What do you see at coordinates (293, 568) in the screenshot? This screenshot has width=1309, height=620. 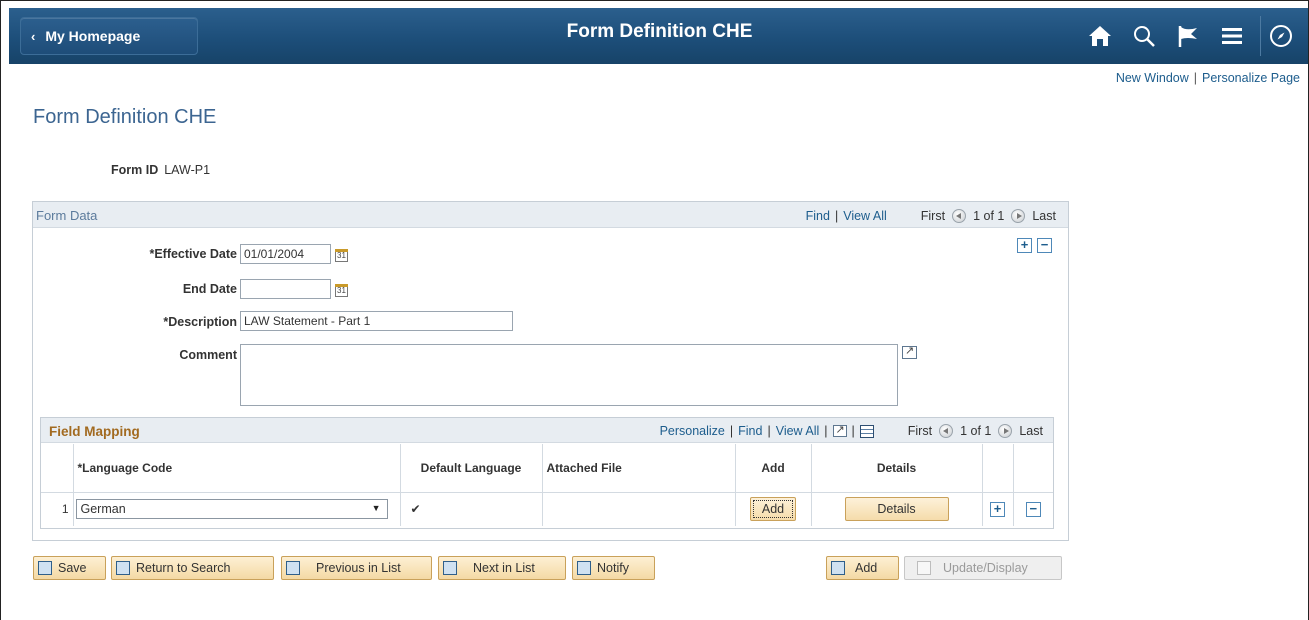 I see `arrow-up-icon` at bounding box center [293, 568].